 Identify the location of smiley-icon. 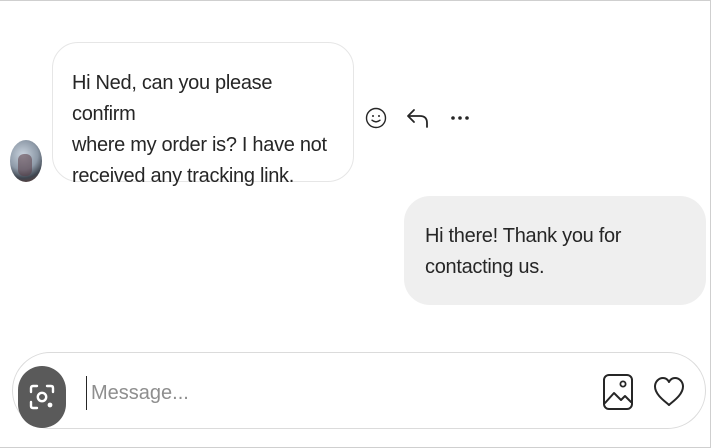
(376, 118).